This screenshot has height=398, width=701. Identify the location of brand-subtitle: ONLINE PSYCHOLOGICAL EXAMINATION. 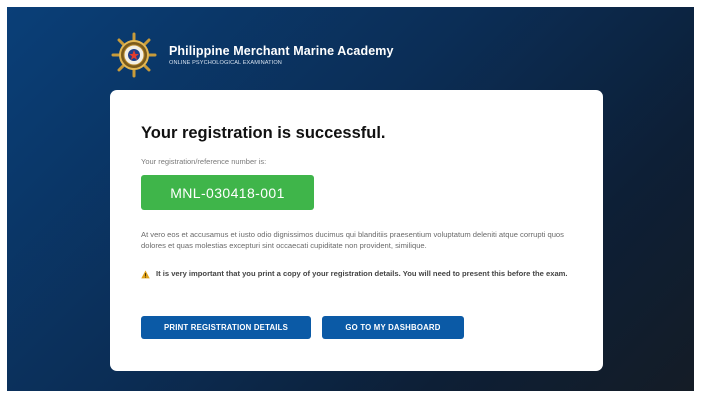
(225, 63).